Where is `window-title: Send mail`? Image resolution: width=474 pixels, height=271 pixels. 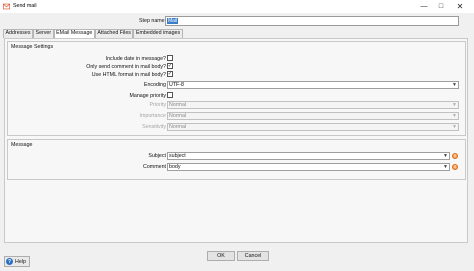 window-title: Send mail is located at coordinates (25, 6).